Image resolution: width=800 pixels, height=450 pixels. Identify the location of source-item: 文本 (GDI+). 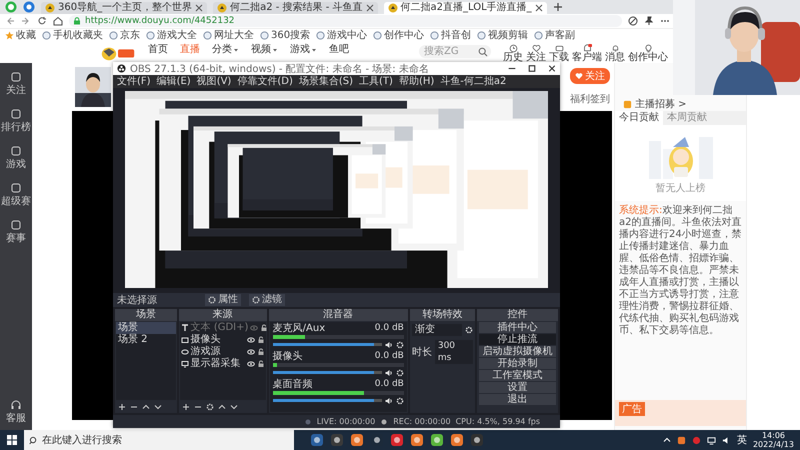
(223, 328).